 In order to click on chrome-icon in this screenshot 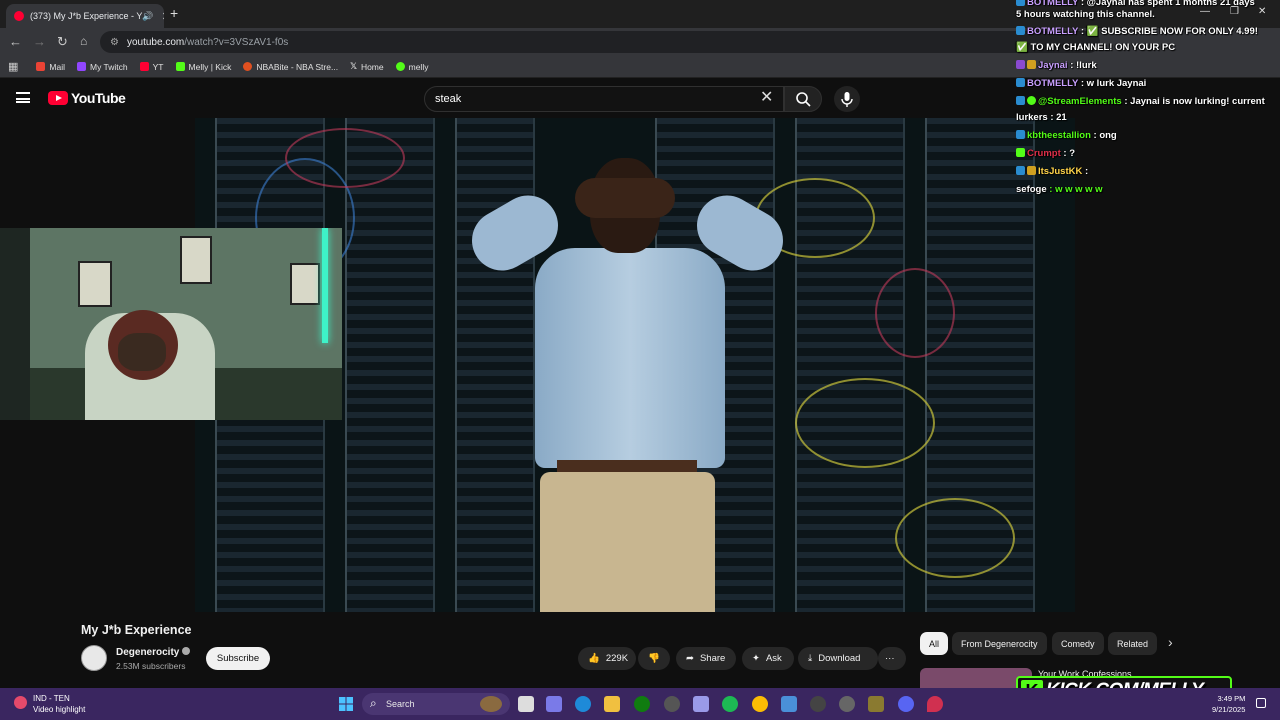, I will do `click(760, 704)`.